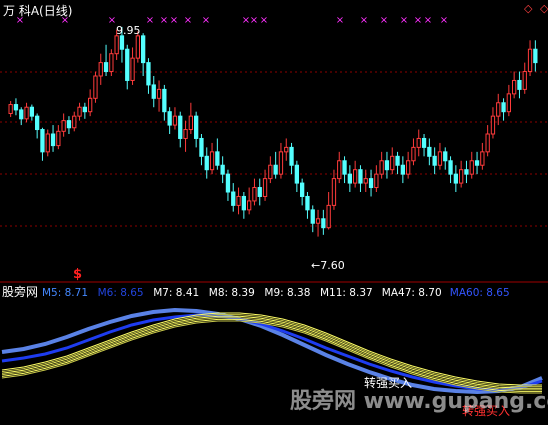  What do you see at coordinates (37, 11) in the screenshot?
I see `chart-title: 万 科A(日线)` at bounding box center [37, 11].